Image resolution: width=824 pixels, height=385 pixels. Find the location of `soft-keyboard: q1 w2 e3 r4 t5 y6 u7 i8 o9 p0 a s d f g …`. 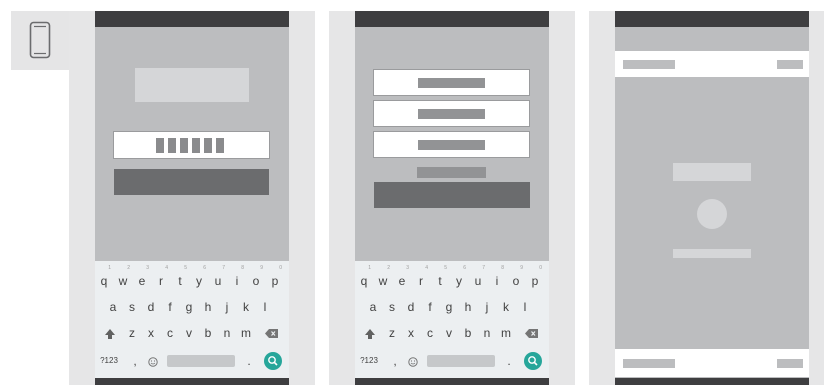

soft-keyboard: q1 w2 e3 r4 t5 y6 u7 i8 o9 p0 a s d f g … is located at coordinates (452, 319).